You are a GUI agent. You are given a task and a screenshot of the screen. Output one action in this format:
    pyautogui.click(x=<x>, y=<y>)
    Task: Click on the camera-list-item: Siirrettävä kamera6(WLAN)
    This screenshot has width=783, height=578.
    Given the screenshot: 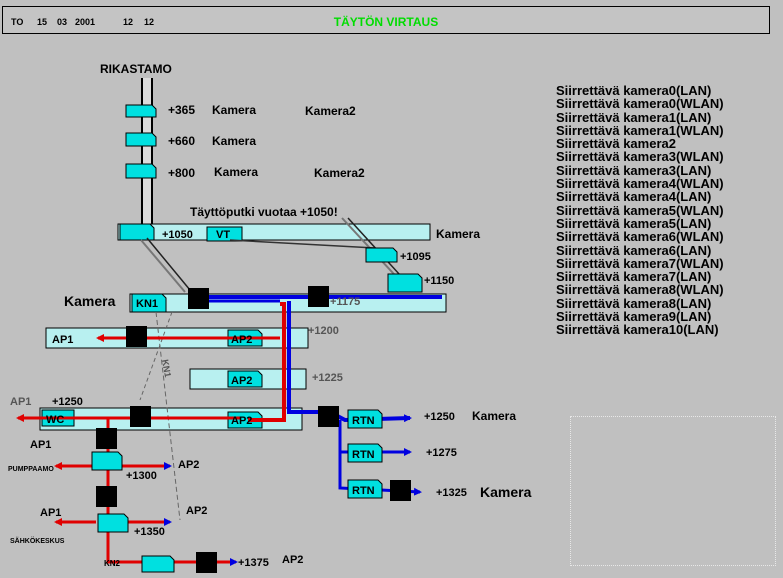 What is the action you would take?
    pyautogui.click(x=640, y=237)
    